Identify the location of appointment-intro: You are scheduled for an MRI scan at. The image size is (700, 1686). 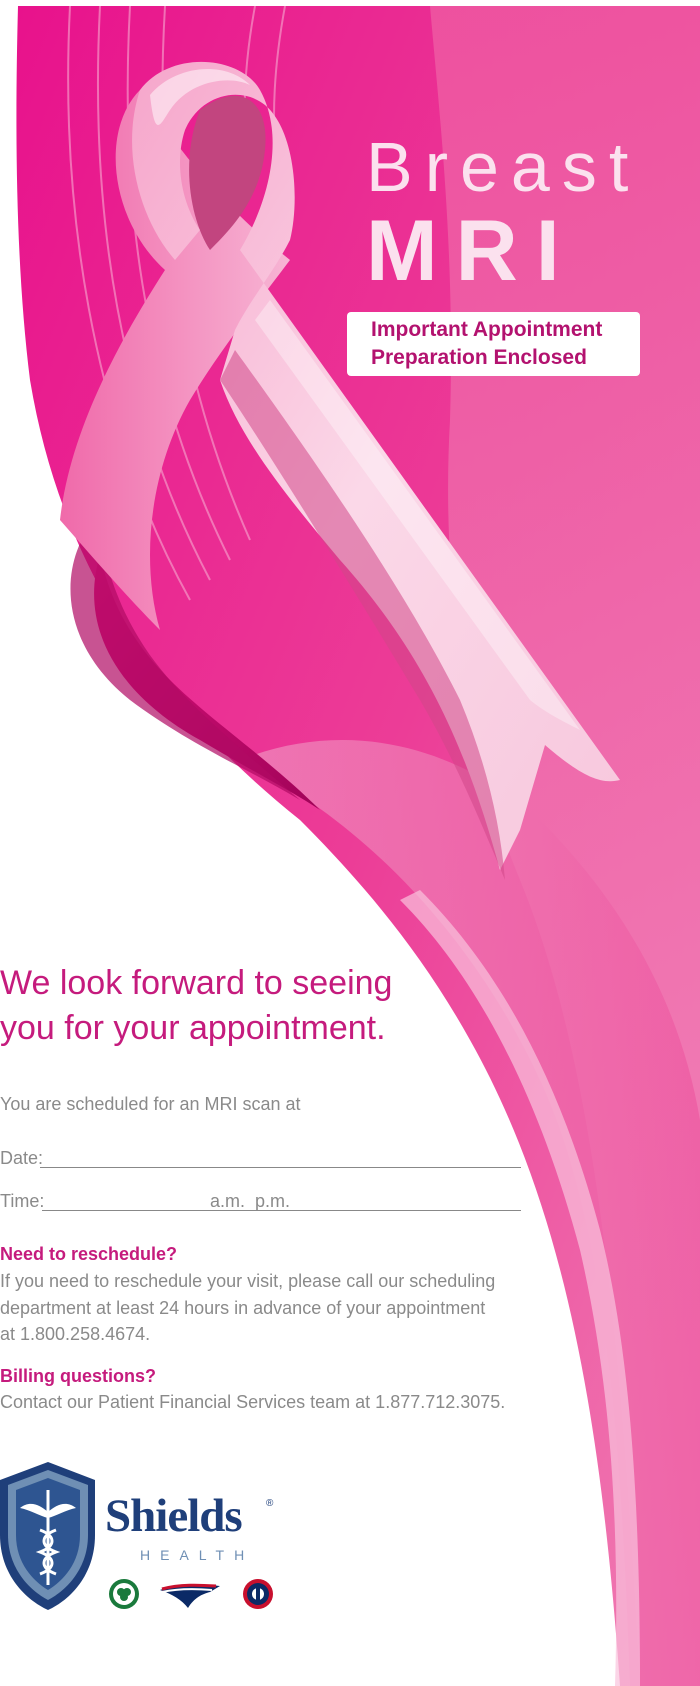
(150, 1104).